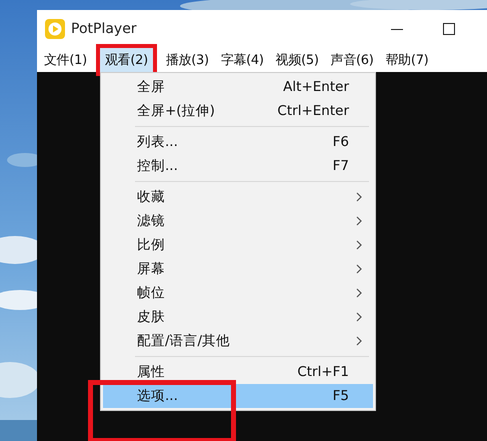  What do you see at coordinates (55, 29) in the screenshot?
I see `play-icon` at bounding box center [55, 29].